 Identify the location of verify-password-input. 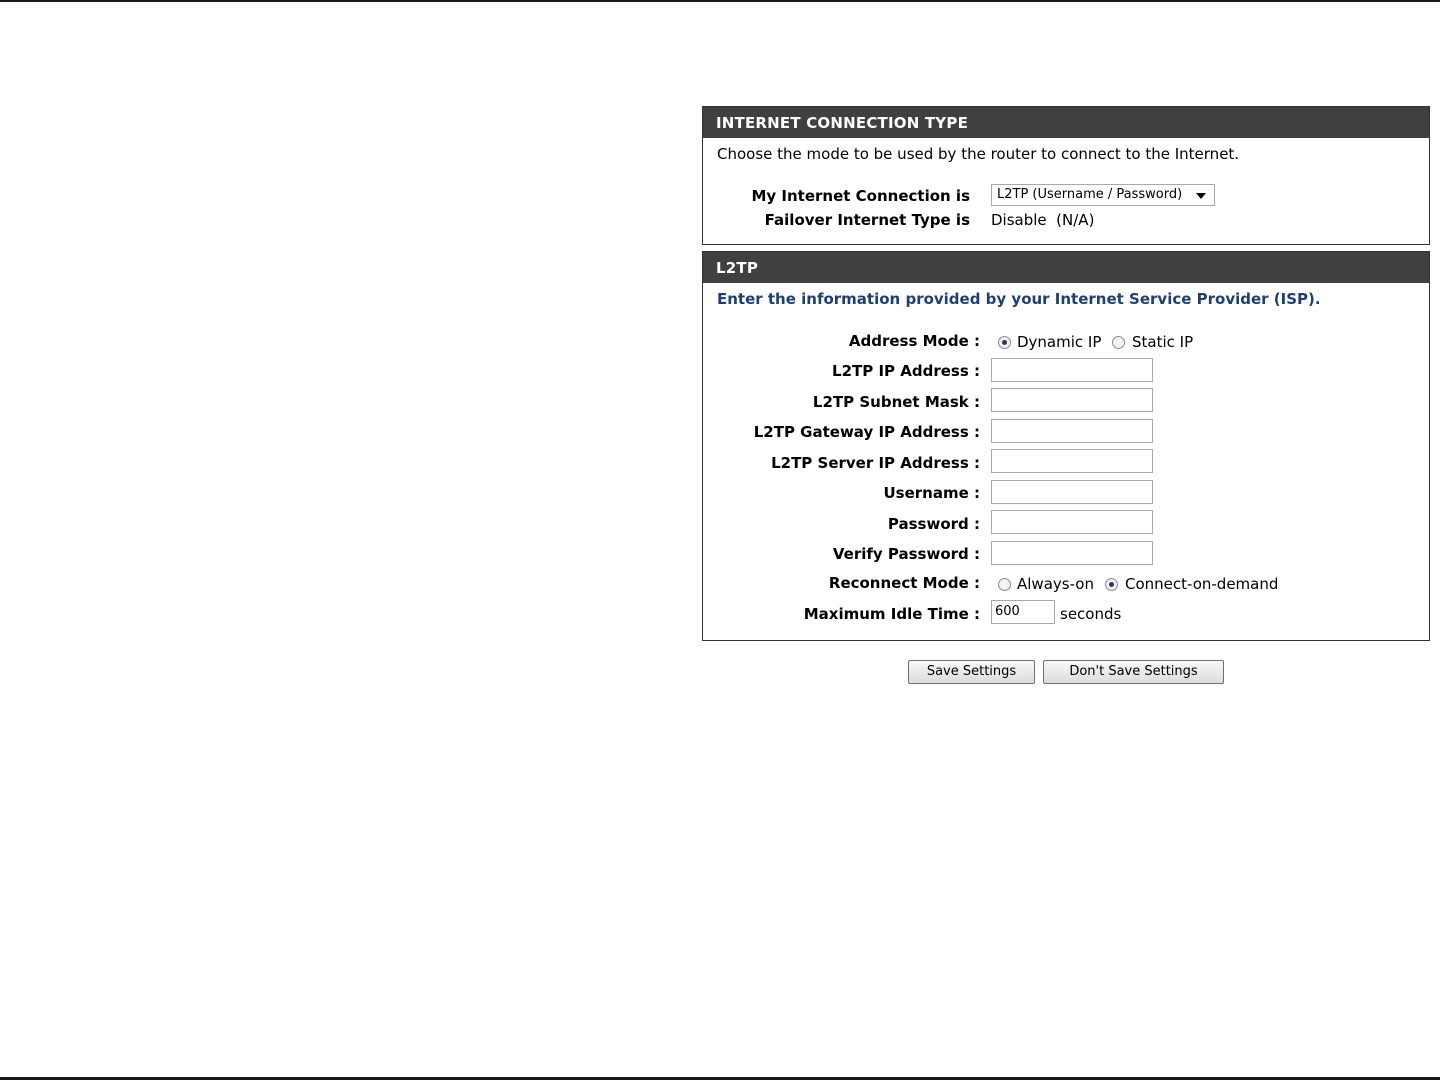
(1072, 553).